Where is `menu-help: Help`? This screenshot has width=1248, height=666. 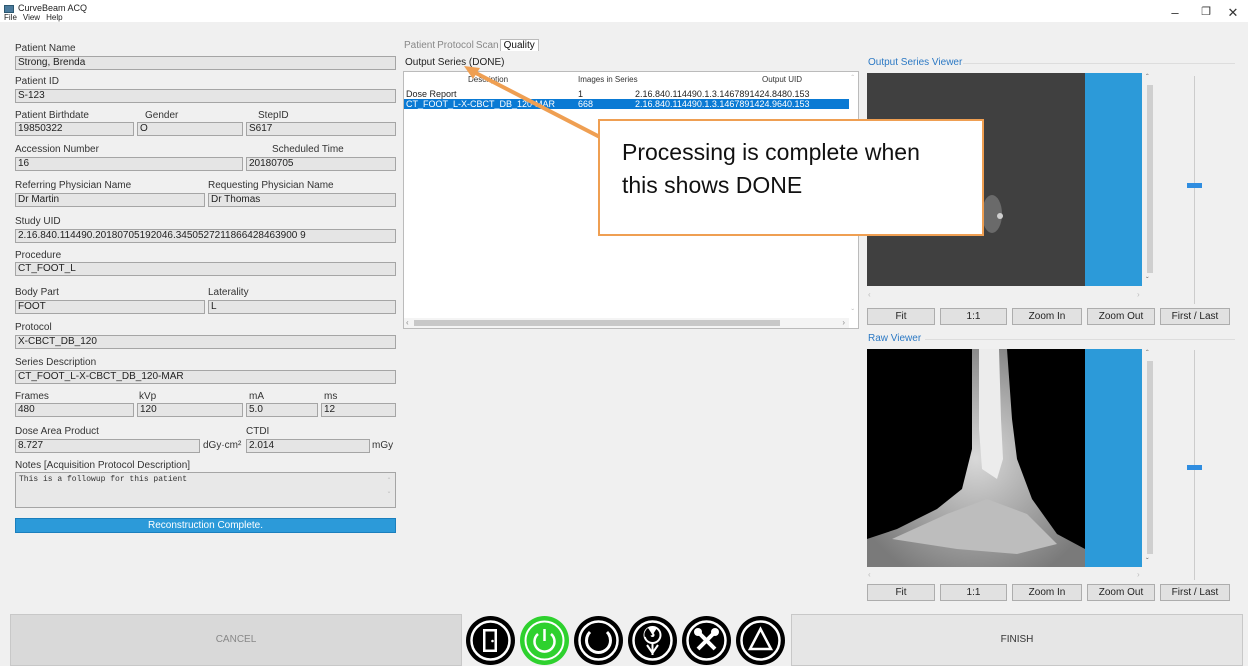
menu-help: Help is located at coordinates (54, 17).